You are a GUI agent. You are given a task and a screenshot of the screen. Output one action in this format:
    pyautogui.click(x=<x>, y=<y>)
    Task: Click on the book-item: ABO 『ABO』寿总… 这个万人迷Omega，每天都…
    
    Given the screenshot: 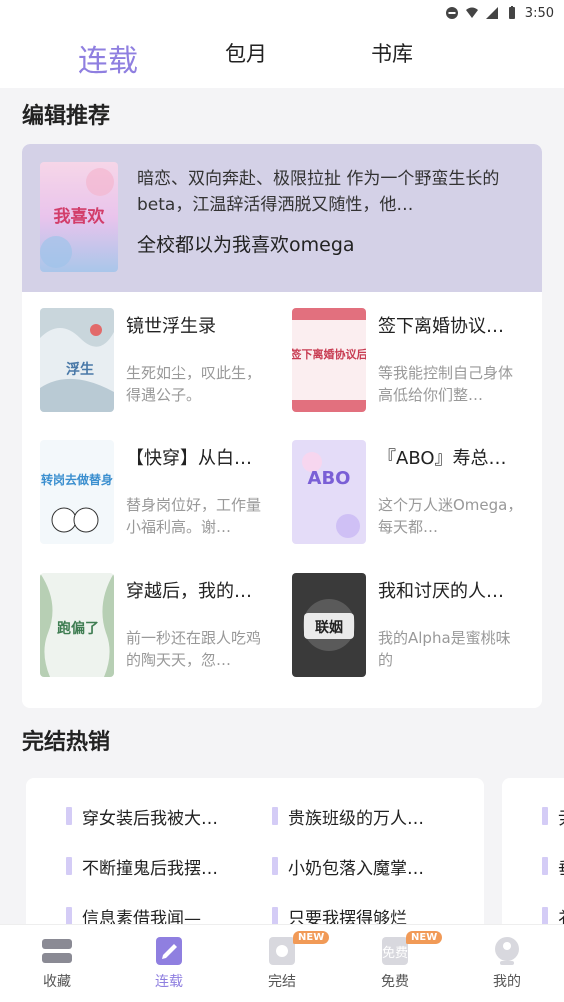 What is the action you would take?
    pyautogui.click(x=417, y=495)
    